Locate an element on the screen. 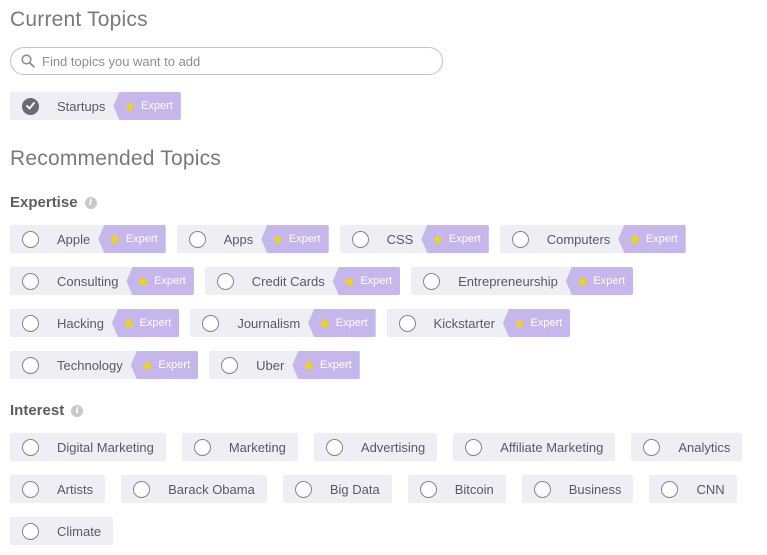 Image resolution: width=767 pixels, height=555 pixels. topic-label: Credit Cards is located at coordinates (288, 281).